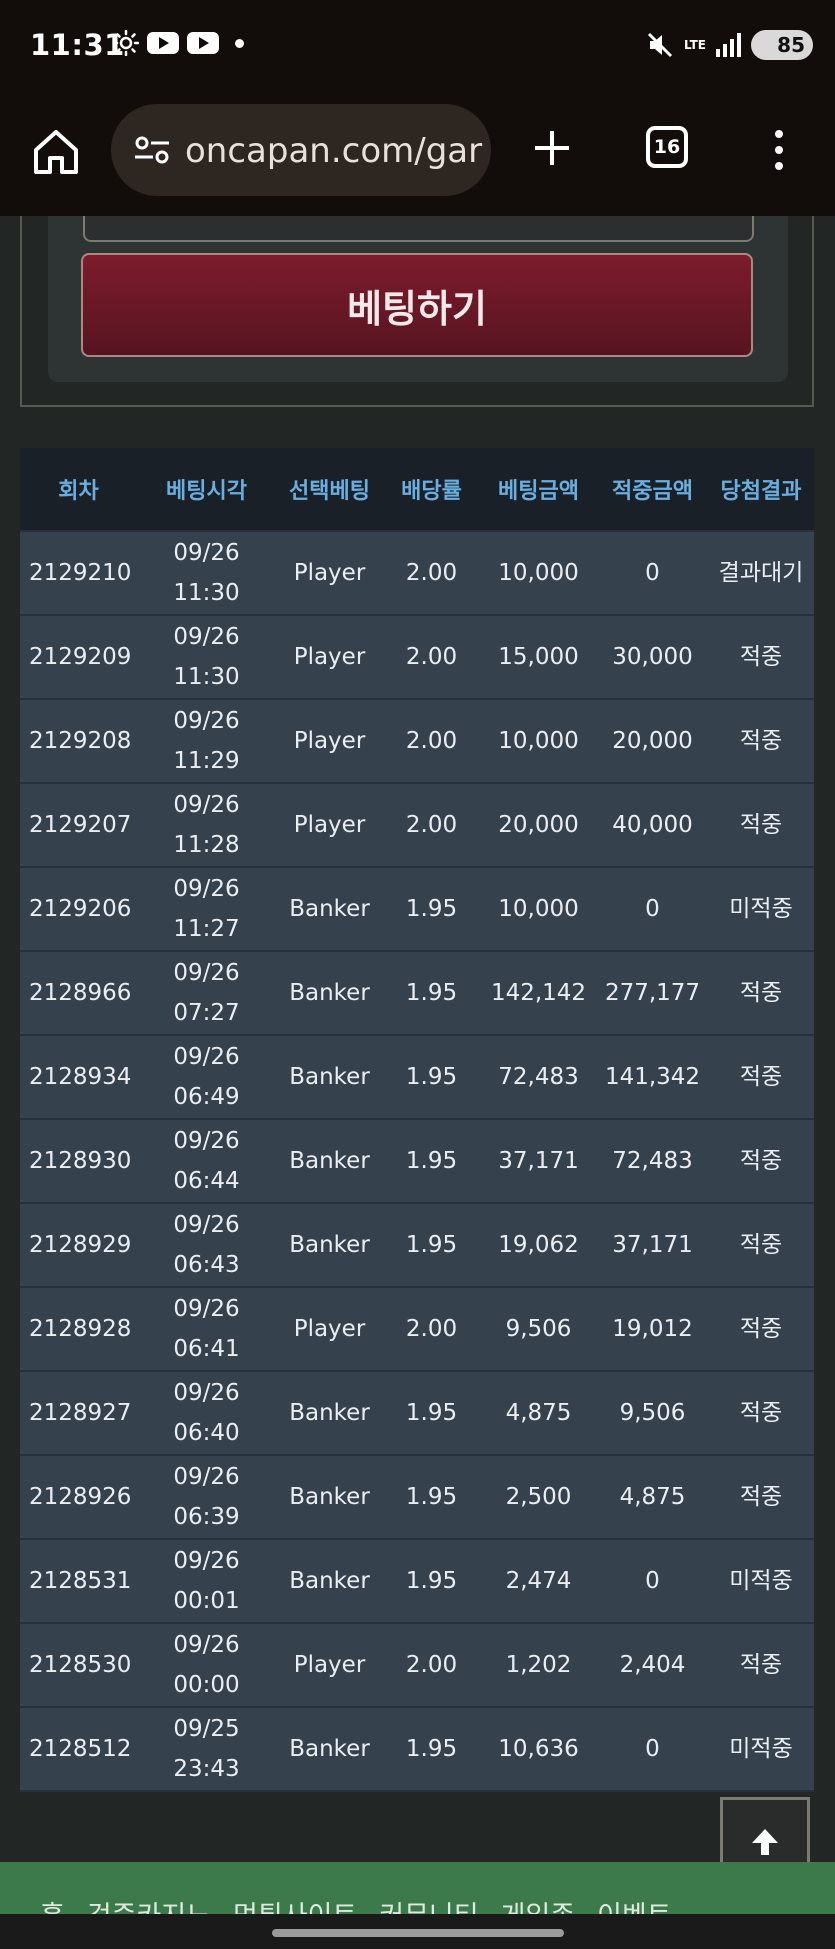  I want to click on cell-round: 2128927, so click(78, 1413).